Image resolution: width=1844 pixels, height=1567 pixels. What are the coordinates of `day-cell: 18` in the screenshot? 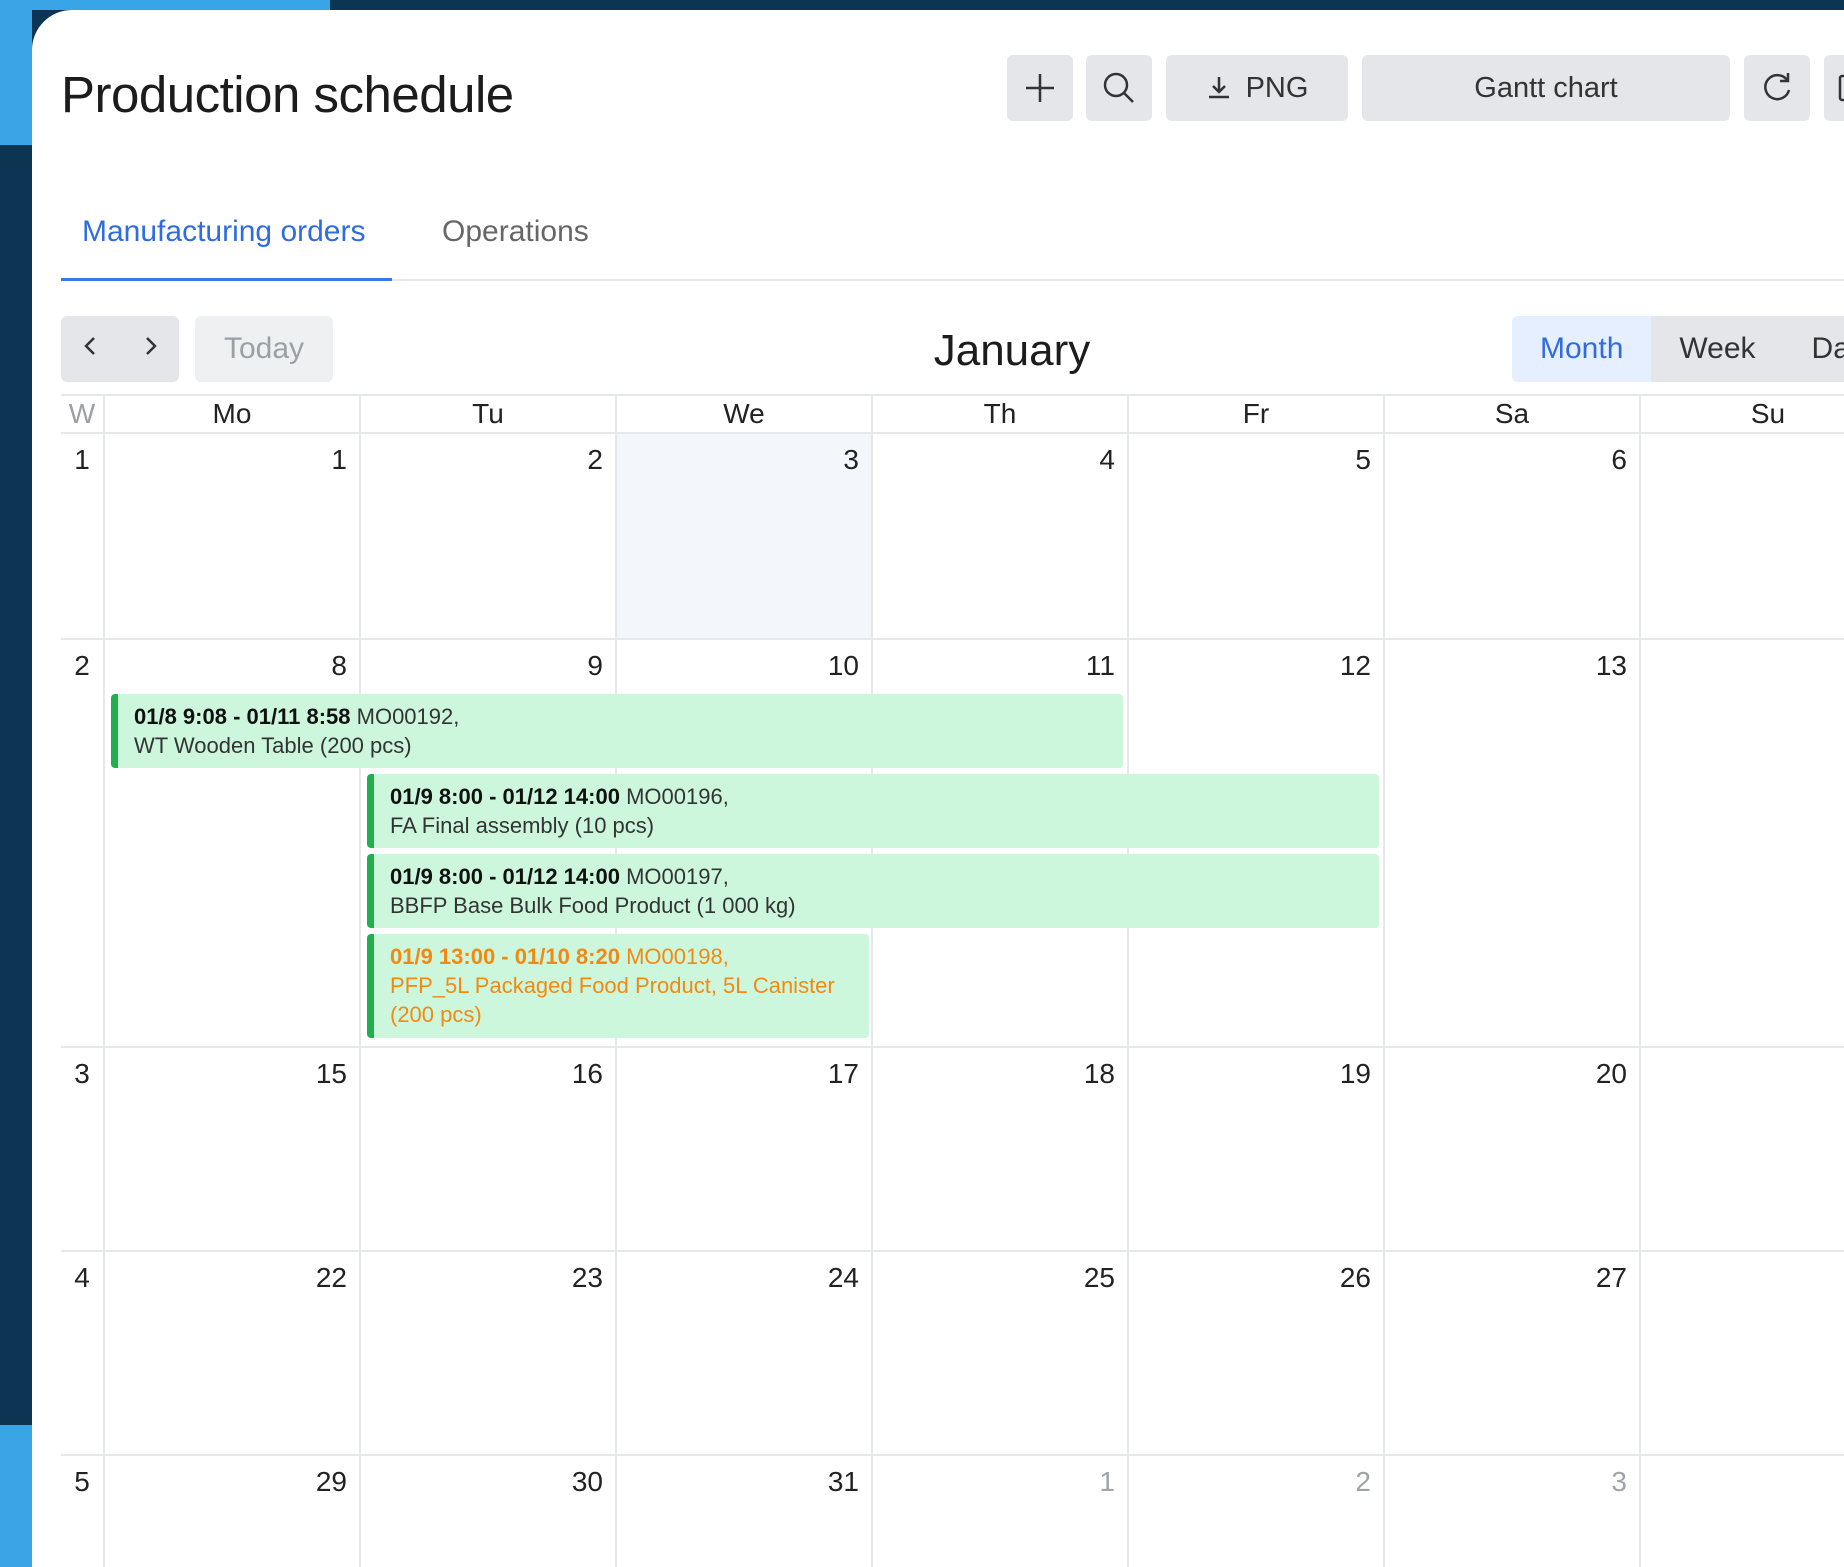 It's located at (1001, 1149).